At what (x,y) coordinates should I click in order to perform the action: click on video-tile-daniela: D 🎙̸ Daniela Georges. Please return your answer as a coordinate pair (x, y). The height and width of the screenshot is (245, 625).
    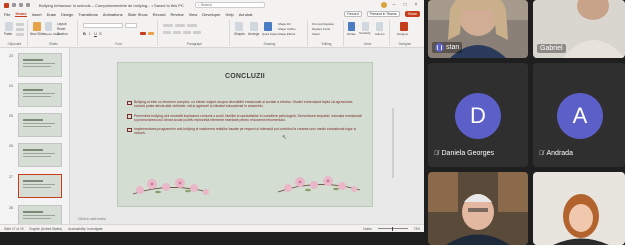
    Looking at the image, I should click on (478, 115).